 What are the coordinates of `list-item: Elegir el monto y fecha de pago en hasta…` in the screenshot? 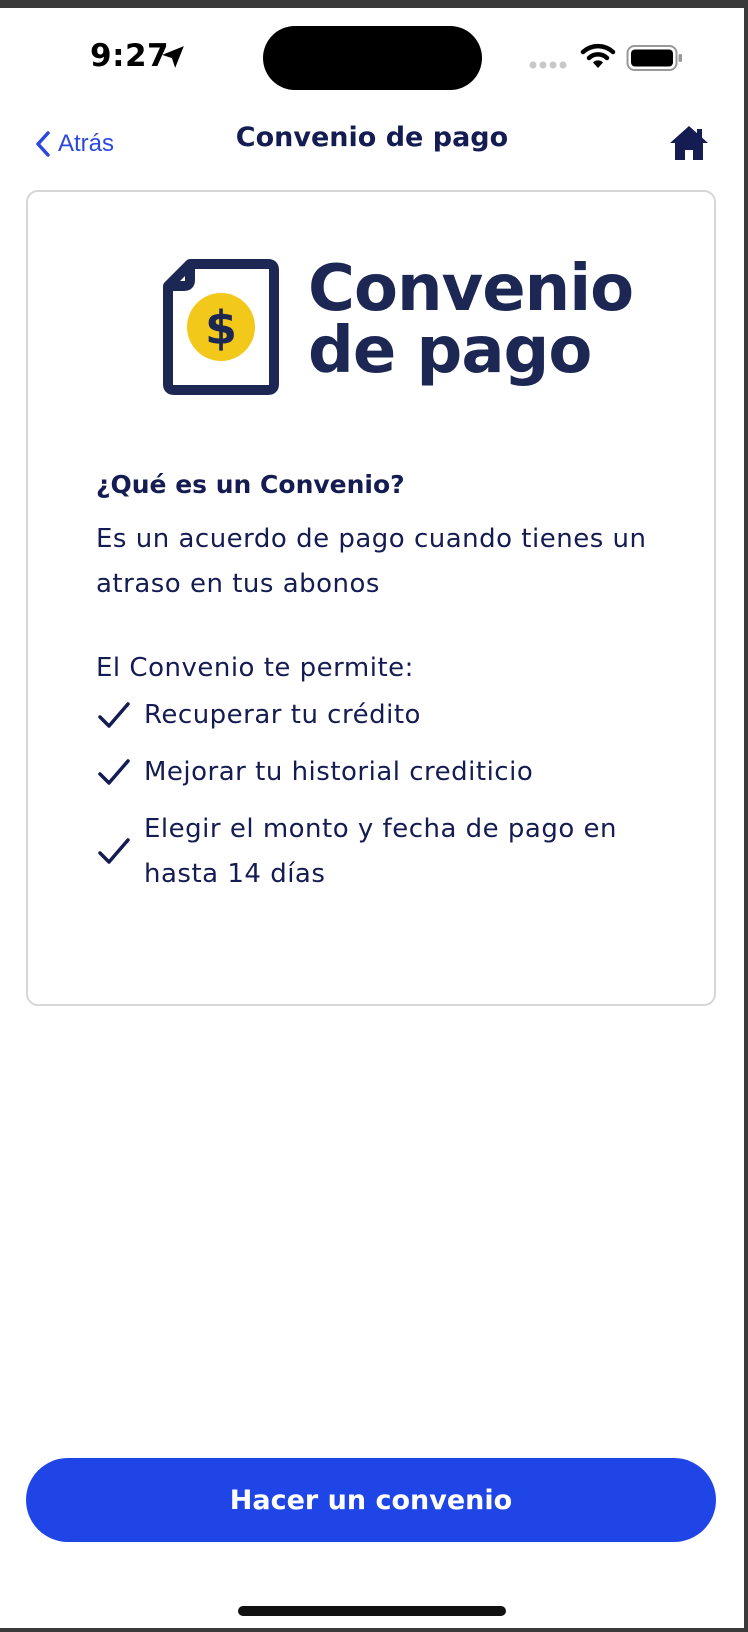 It's located at (386, 852).